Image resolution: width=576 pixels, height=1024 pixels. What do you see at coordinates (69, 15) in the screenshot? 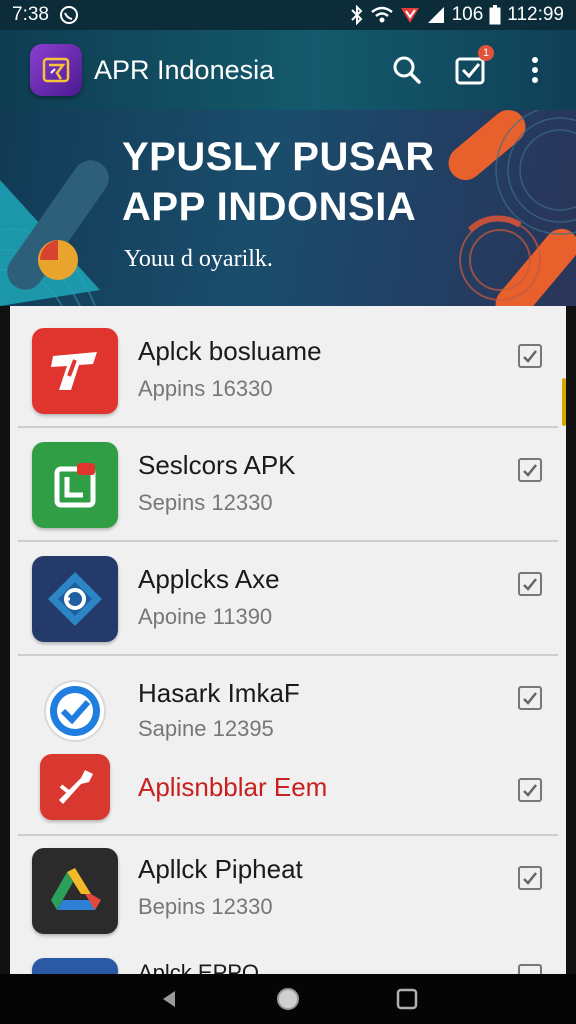
I see `whatsapp-icon` at bounding box center [69, 15].